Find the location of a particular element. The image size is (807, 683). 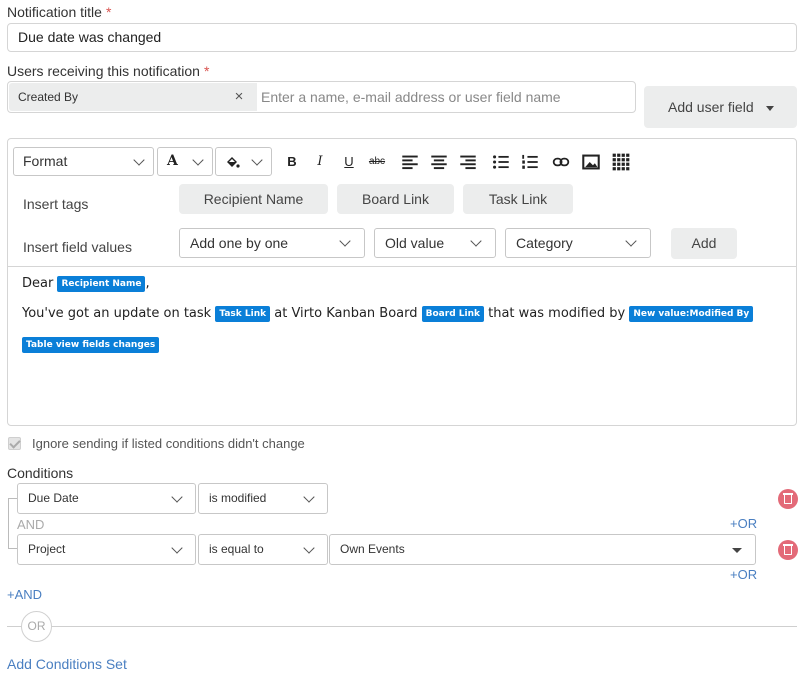

field-dropdown: Category is located at coordinates (578, 243).